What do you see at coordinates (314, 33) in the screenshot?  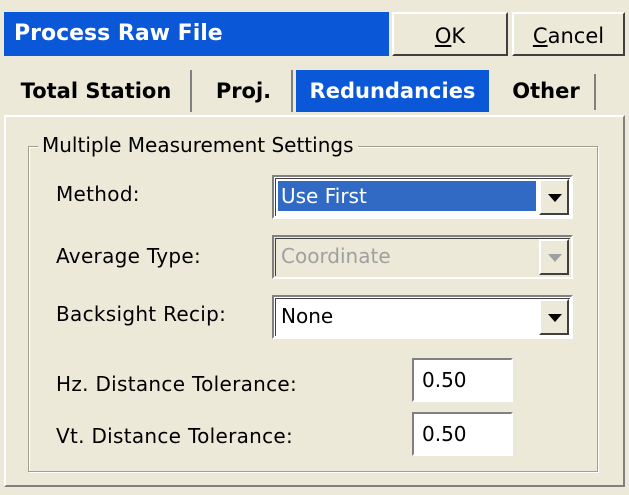 I see `title-bar: Process Raw File OK Cancel` at bounding box center [314, 33].